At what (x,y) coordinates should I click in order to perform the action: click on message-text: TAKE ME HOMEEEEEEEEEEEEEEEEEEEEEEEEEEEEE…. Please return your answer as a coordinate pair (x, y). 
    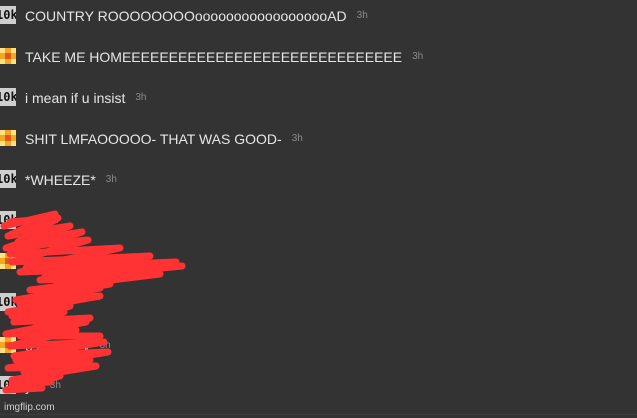
    Looking at the image, I should click on (214, 57).